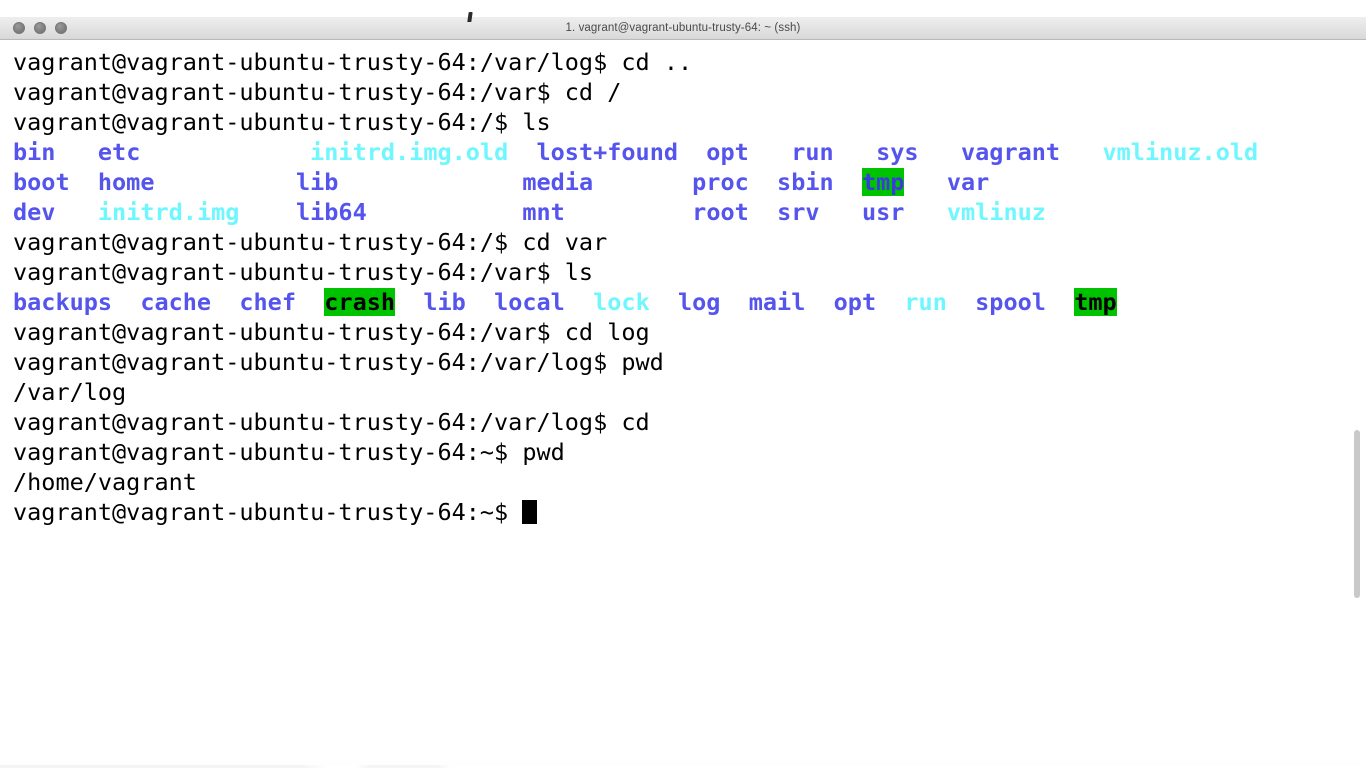  What do you see at coordinates (689, 512) in the screenshot?
I see `terminal-line: vagrant@vagrant-ubuntu-trusty-64:~$` at bounding box center [689, 512].